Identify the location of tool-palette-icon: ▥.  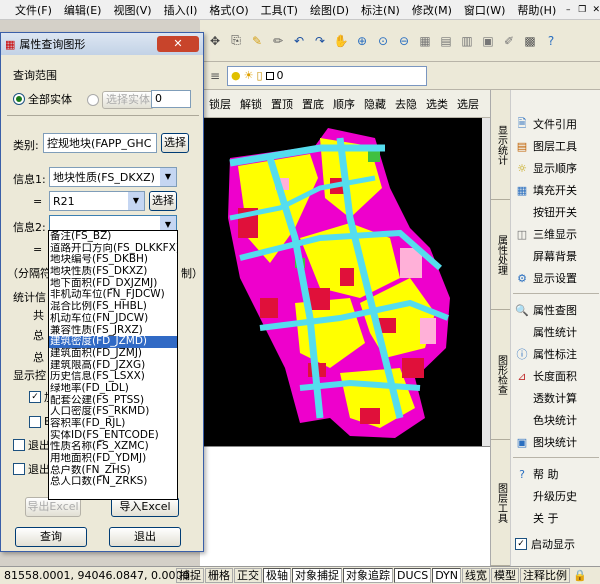
(467, 41).